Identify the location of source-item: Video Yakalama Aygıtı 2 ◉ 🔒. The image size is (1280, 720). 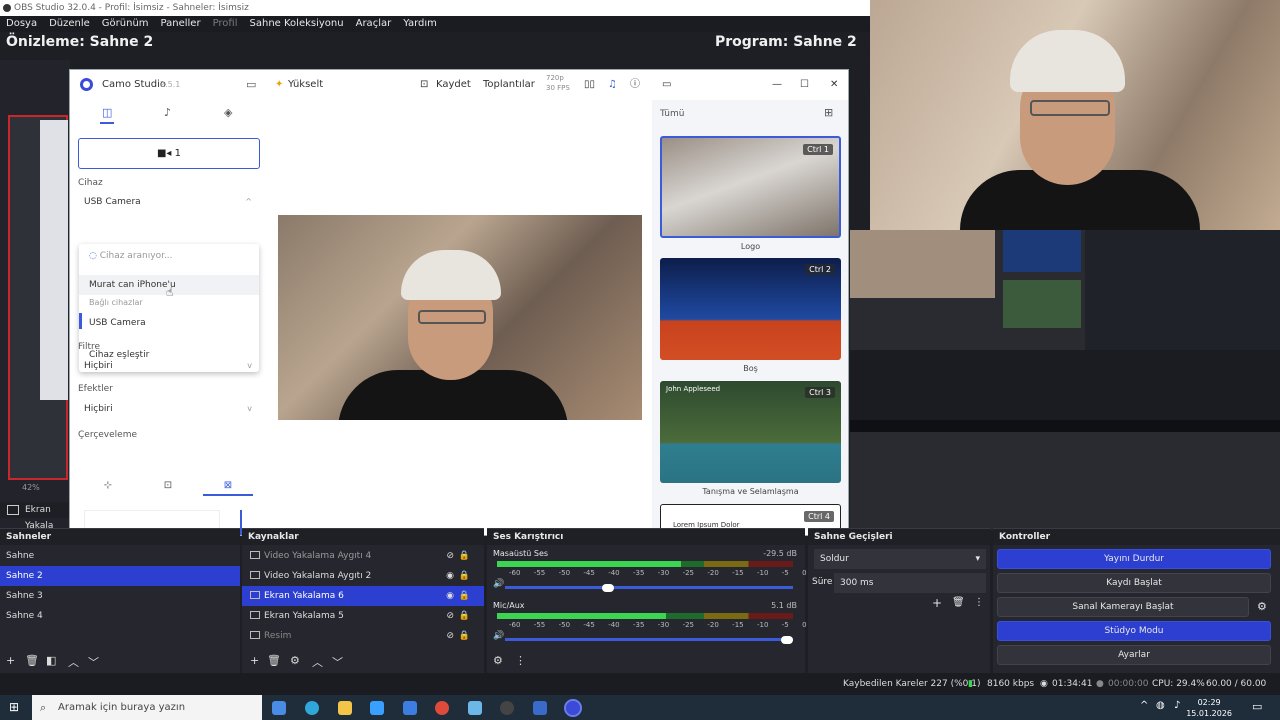
(363, 576).